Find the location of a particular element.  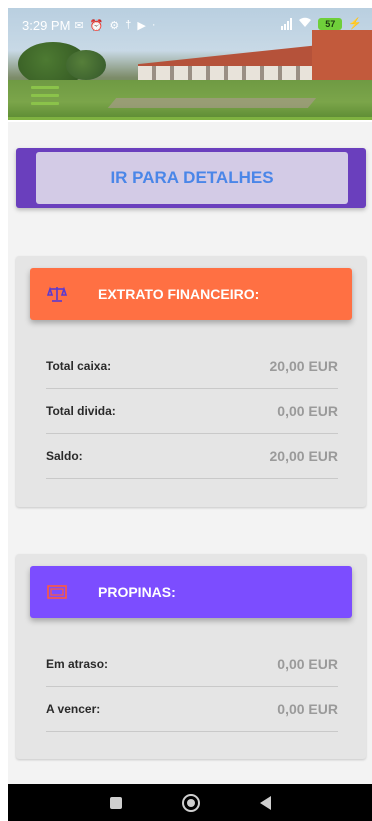

status-bar: 3:29 PM ✉ ⏰ ⚙ † ▶ · 57 ⚡ is located at coordinates (190, 25).